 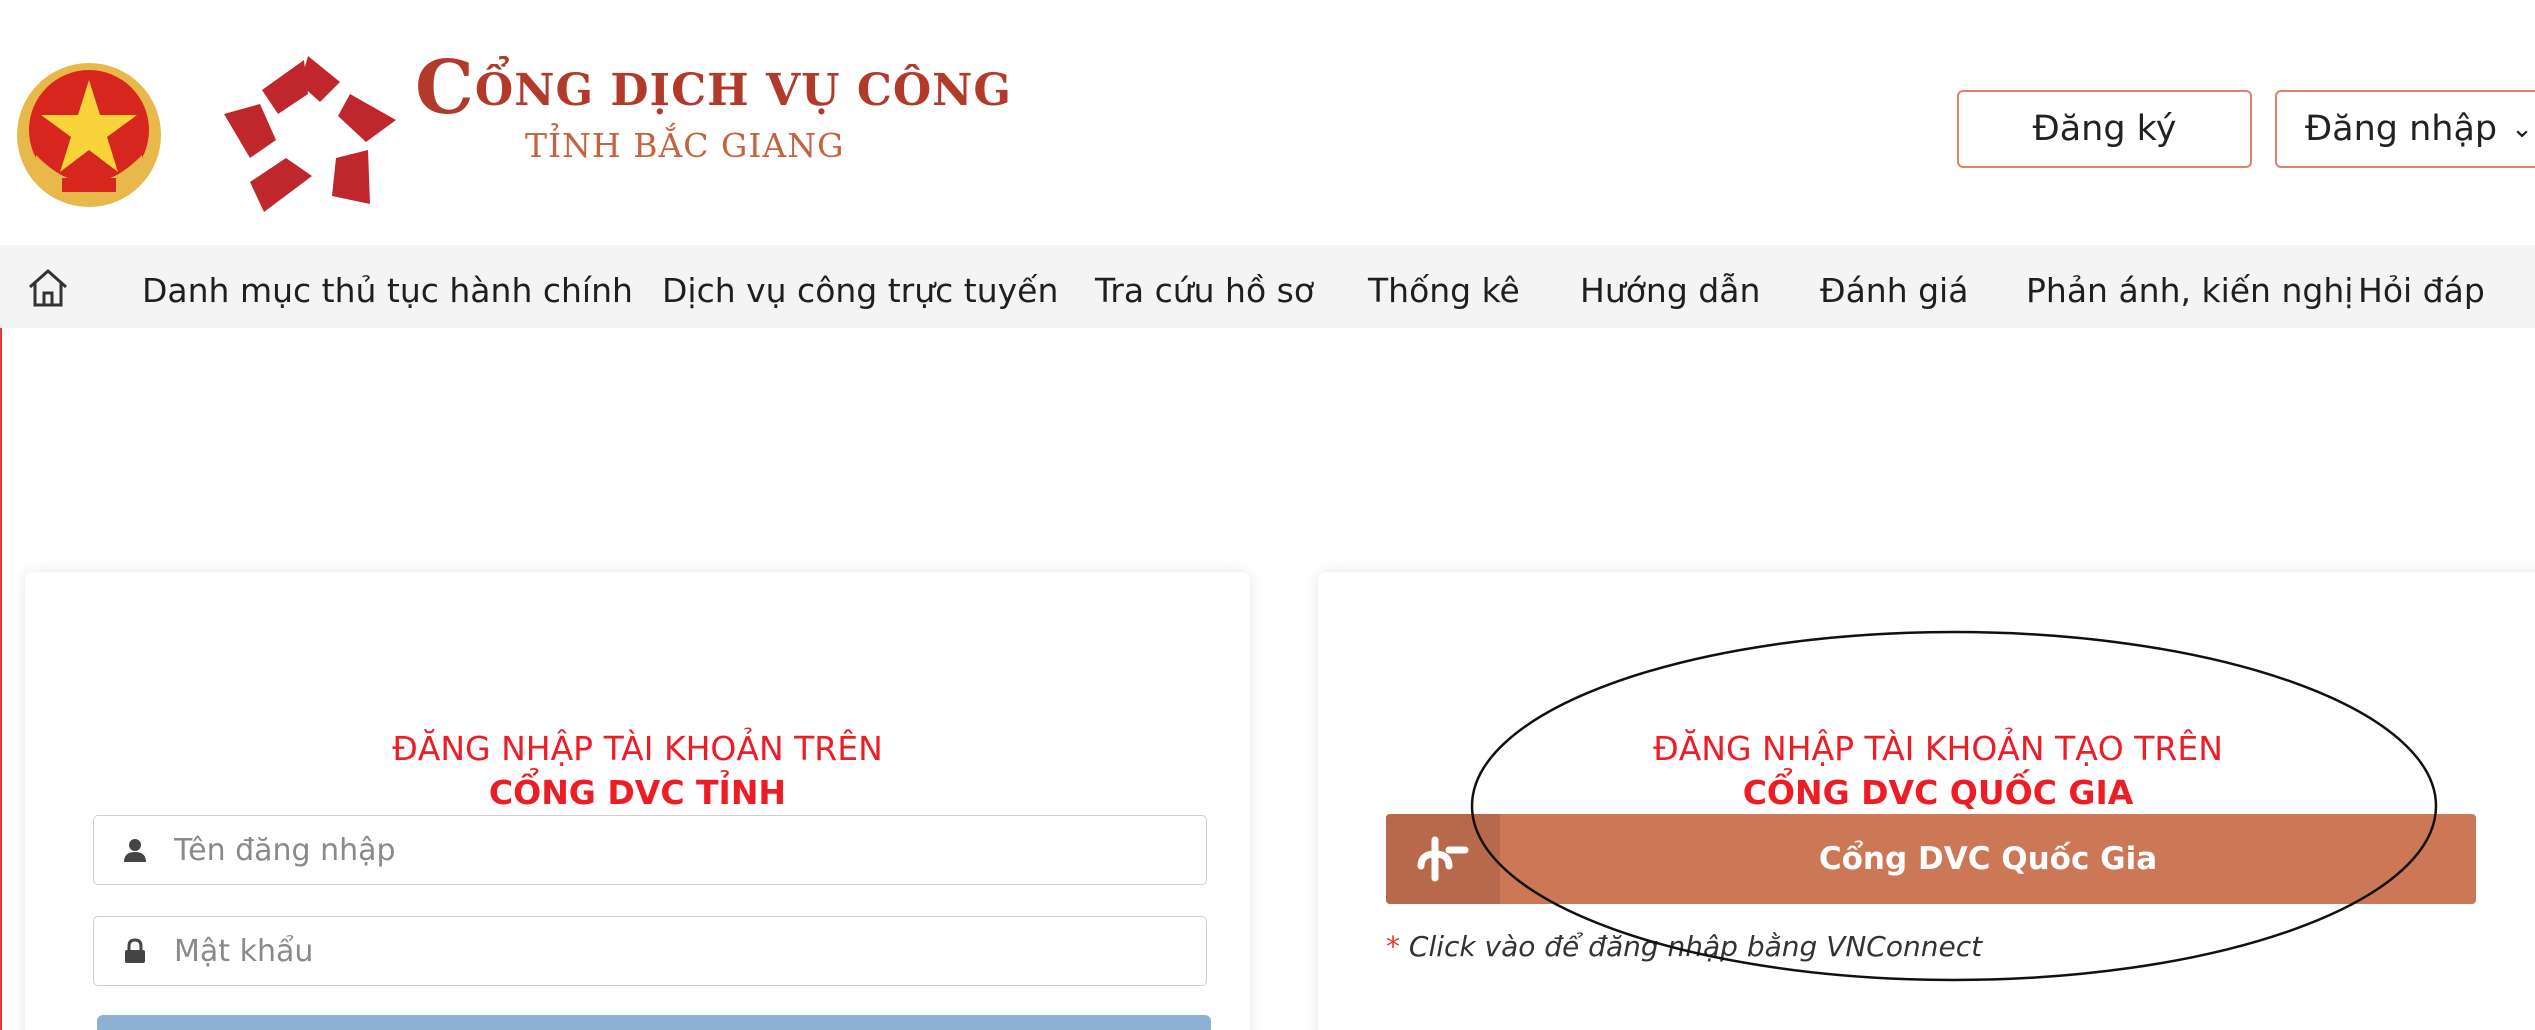 What do you see at coordinates (1443, 859) in the screenshot?
I see `vnconnect-icon` at bounding box center [1443, 859].